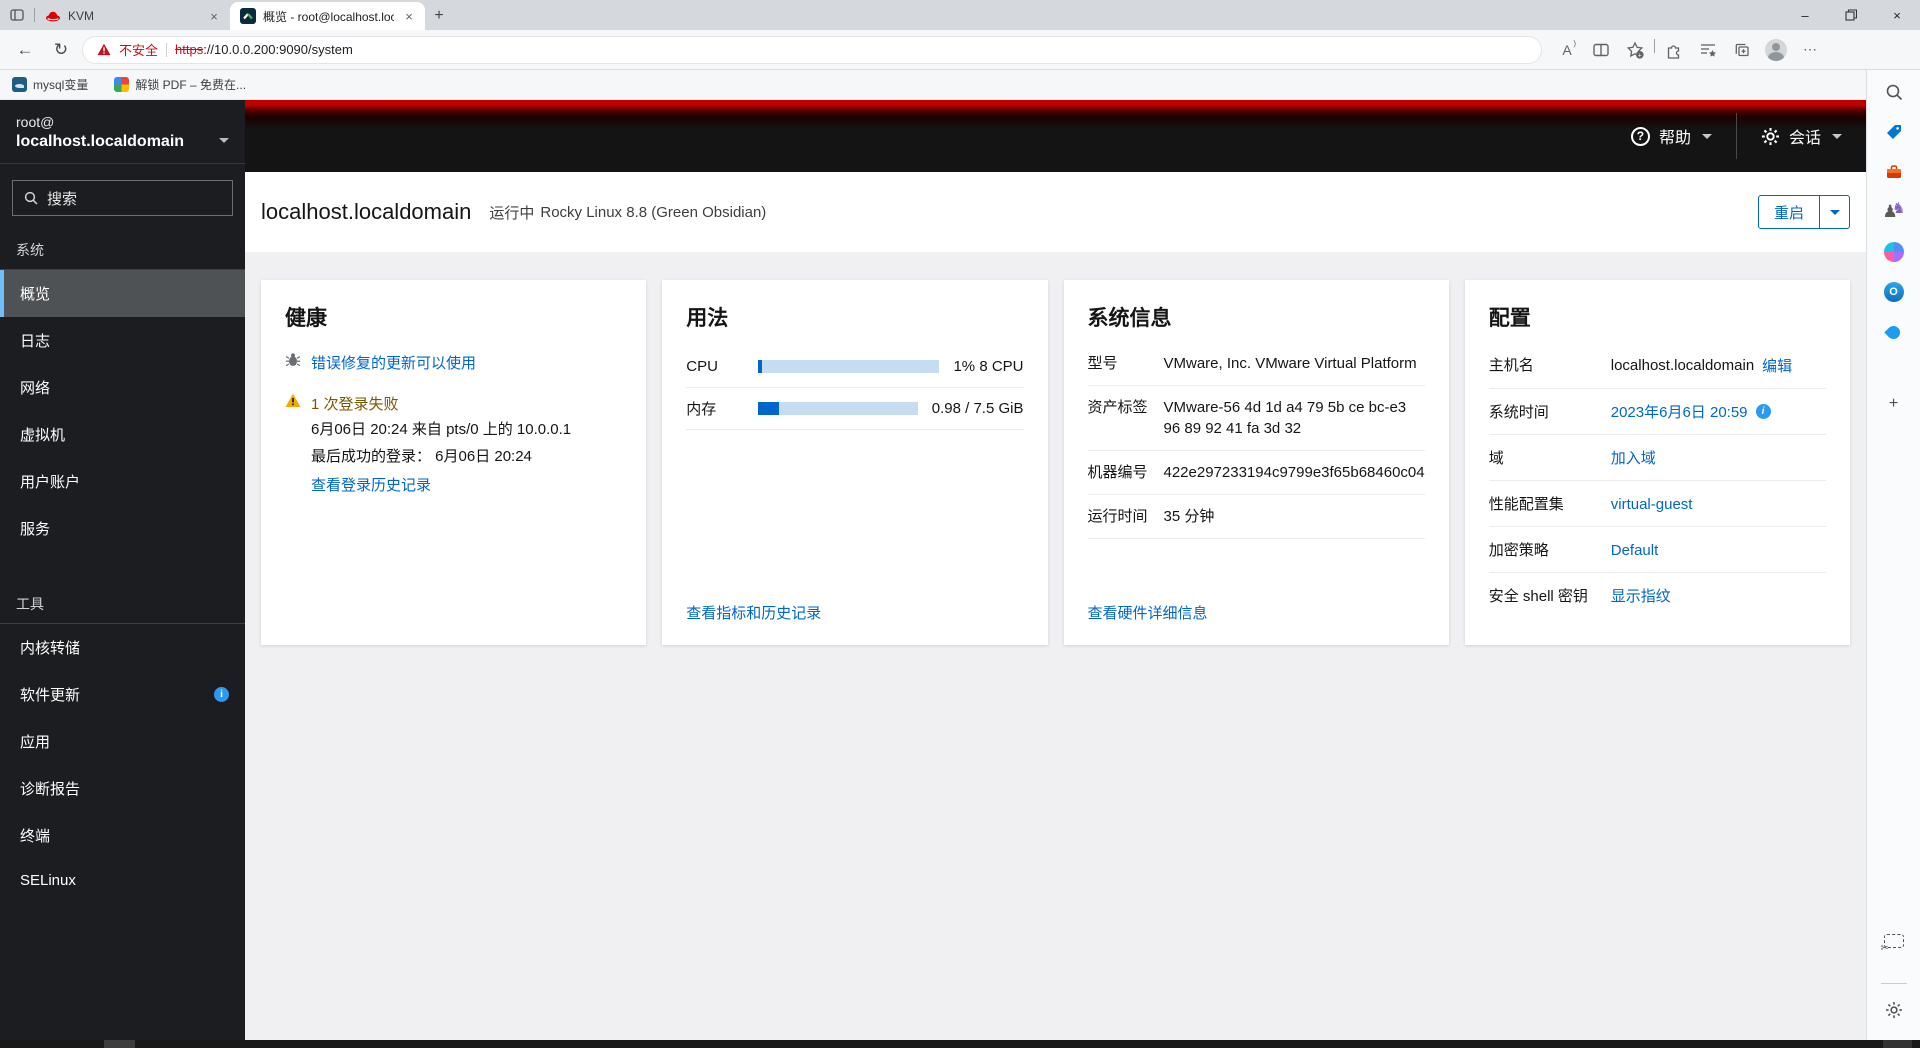  Describe the element at coordinates (1148, 613) in the screenshot. I see `hardware-details-link: 查看硬件详细信息` at that location.